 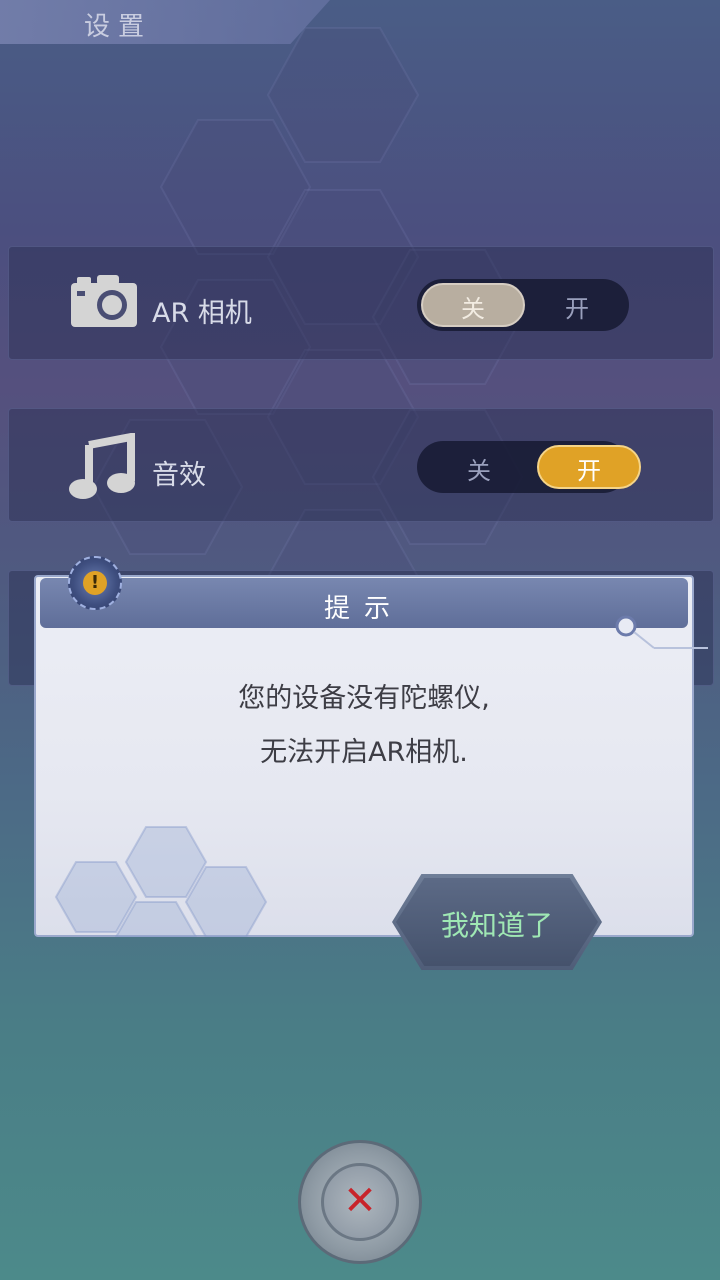 What do you see at coordinates (496, 925) in the screenshot?
I see `ok-button-label: 我知道了` at bounding box center [496, 925].